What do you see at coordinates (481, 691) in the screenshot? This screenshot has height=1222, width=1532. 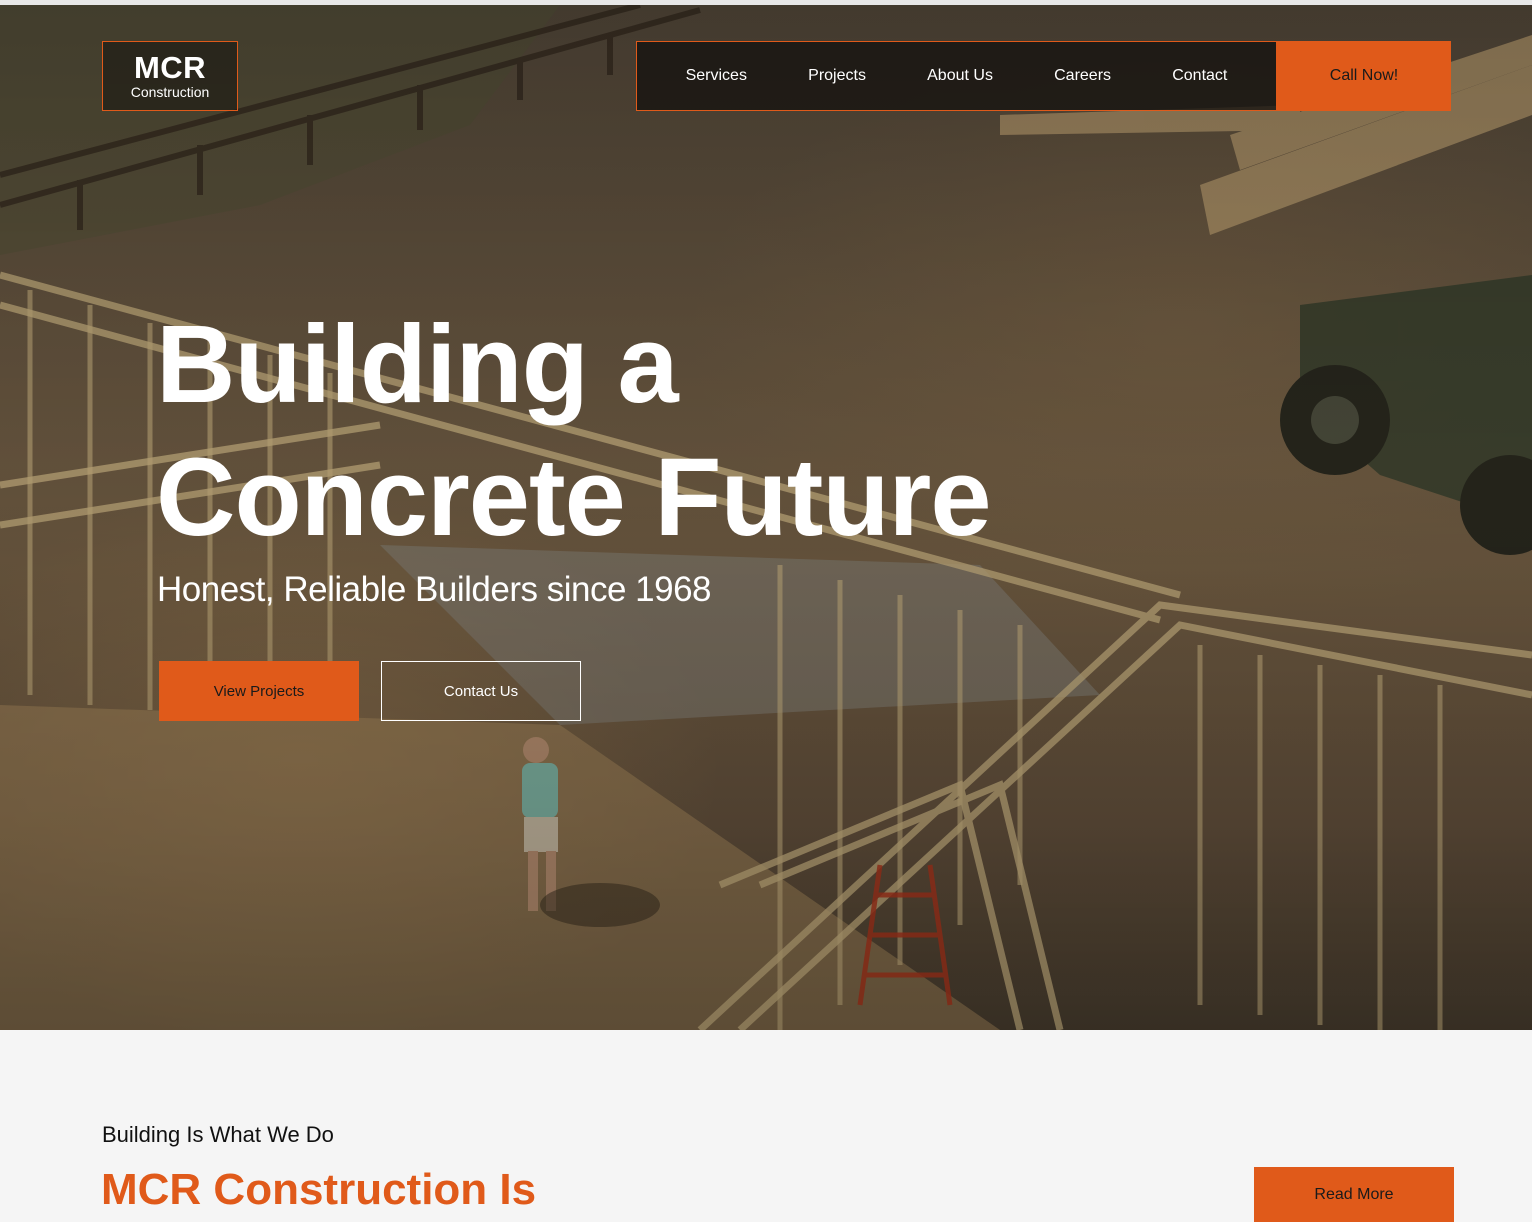 I see `contact-us-button: Contact Us` at bounding box center [481, 691].